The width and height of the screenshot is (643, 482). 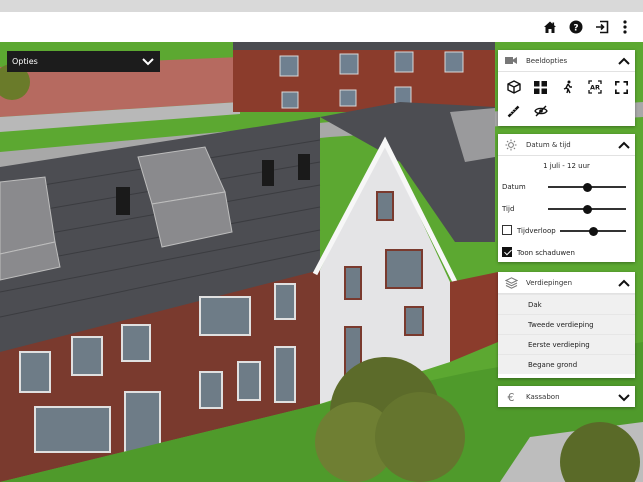 What do you see at coordinates (511, 145) in the screenshot?
I see `sun-icon` at bounding box center [511, 145].